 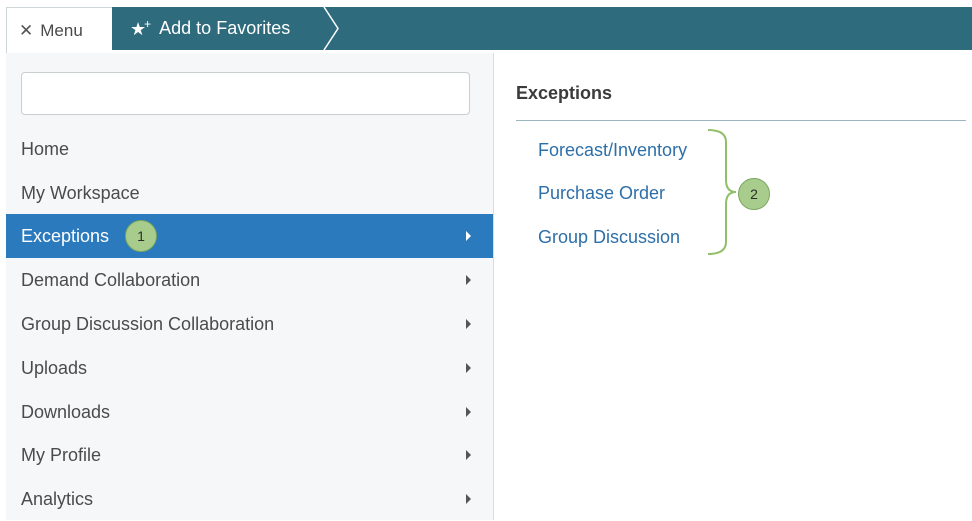 What do you see at coordinates (249, 280) in the screenshot?
I see `nav-item-demand-collaboration: Demand Collaboration` at bounding box center [249, 280].